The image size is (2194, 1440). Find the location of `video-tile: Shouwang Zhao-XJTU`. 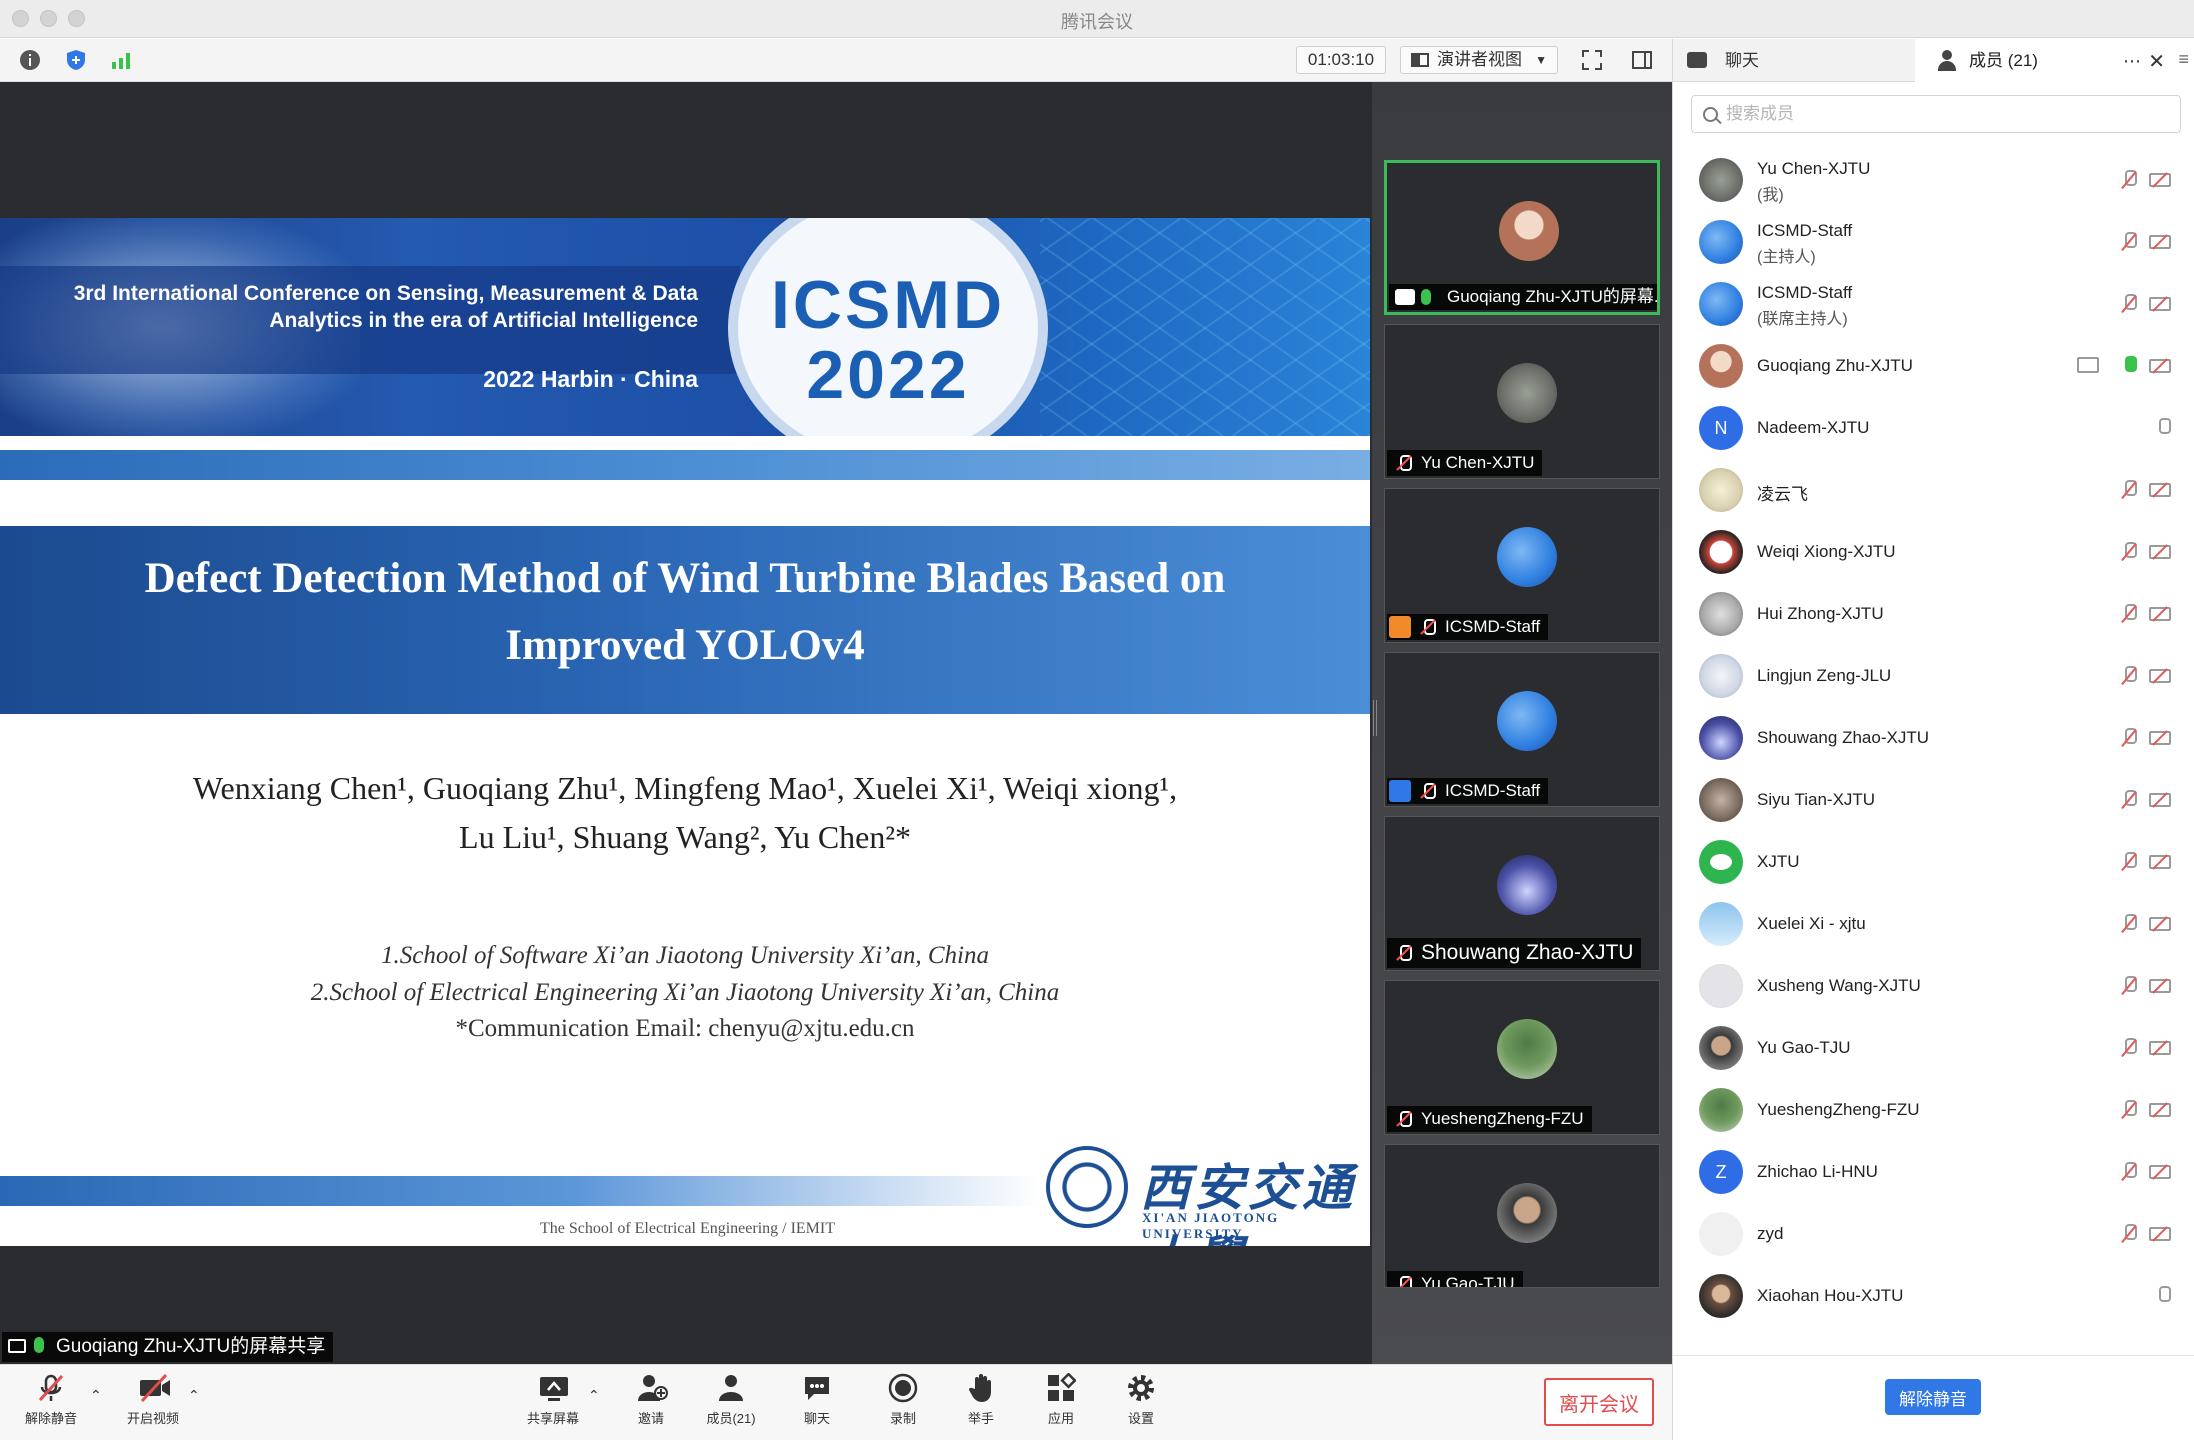

video-tile: Shouwang Zhao-XJTU is located at coordinates (1522, 893).